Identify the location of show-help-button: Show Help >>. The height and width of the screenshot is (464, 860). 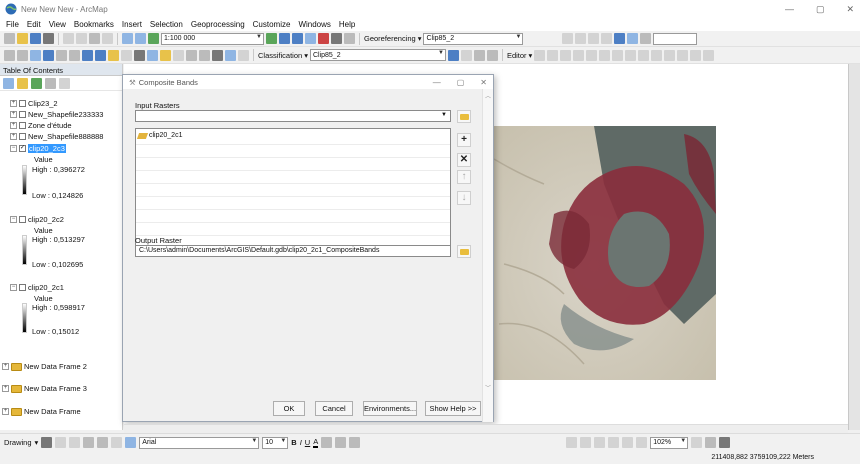
(453, 408).